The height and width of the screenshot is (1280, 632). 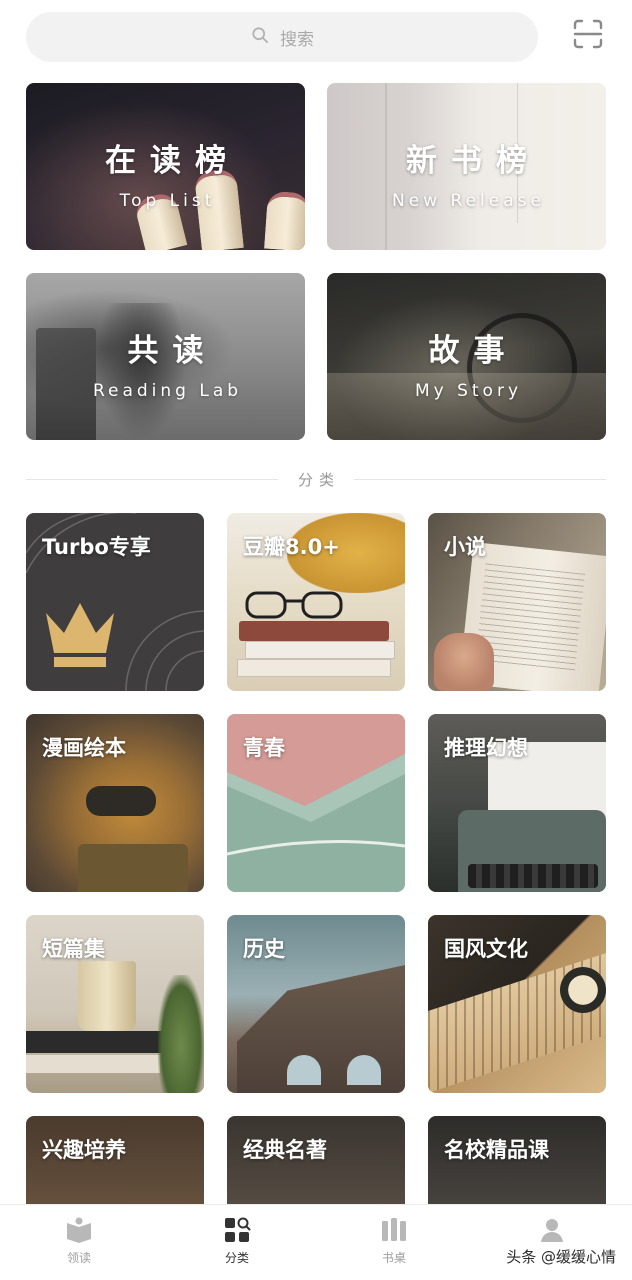 I want to click on category-novel: 小说, so click(x=517, y=602).